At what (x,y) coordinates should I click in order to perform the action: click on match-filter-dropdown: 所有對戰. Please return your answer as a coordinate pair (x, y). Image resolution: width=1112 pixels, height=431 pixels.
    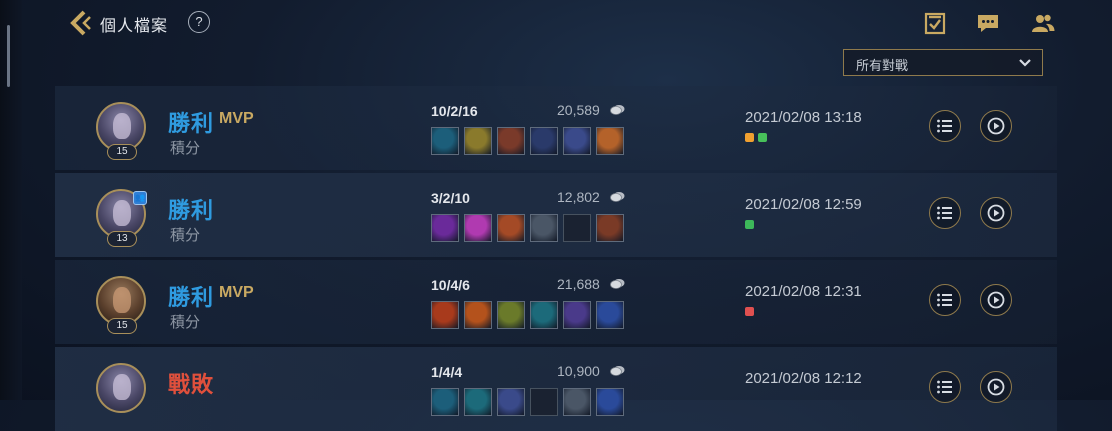
    Looking at the image, I should click on (943, 62).